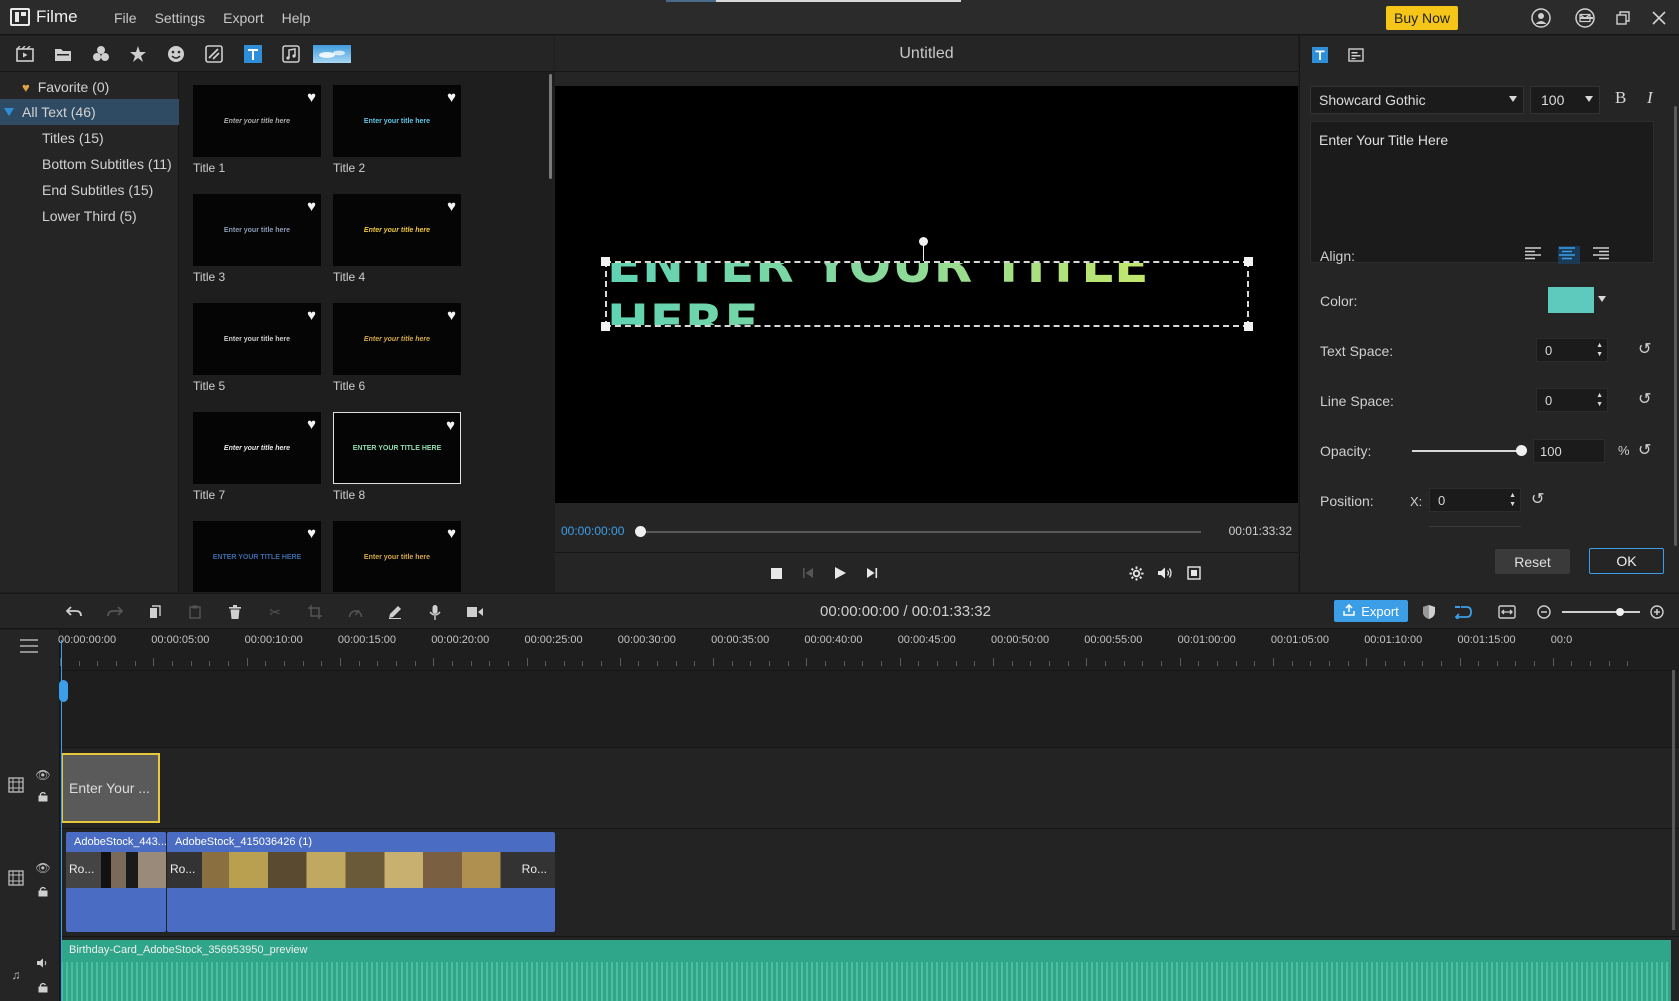 This screenshot has height=1001, width=1679. Describe the element at coordinates (355, 612) in the screenshot. I see `speed-icon` at that location.